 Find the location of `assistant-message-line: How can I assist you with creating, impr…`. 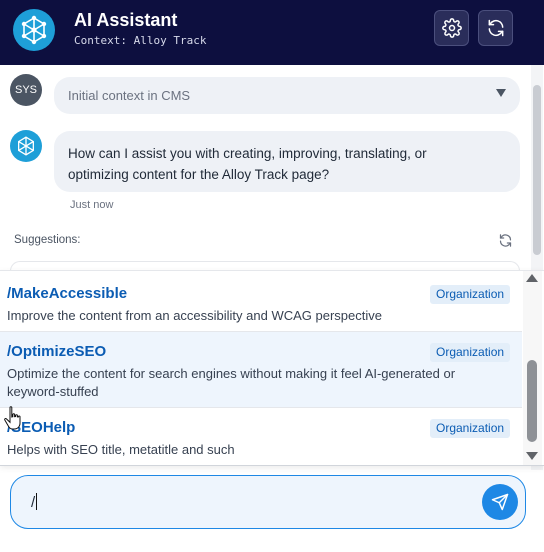

assistant-message-line: How can I assist you with creating, impr… is located at coordinates (247, 153).